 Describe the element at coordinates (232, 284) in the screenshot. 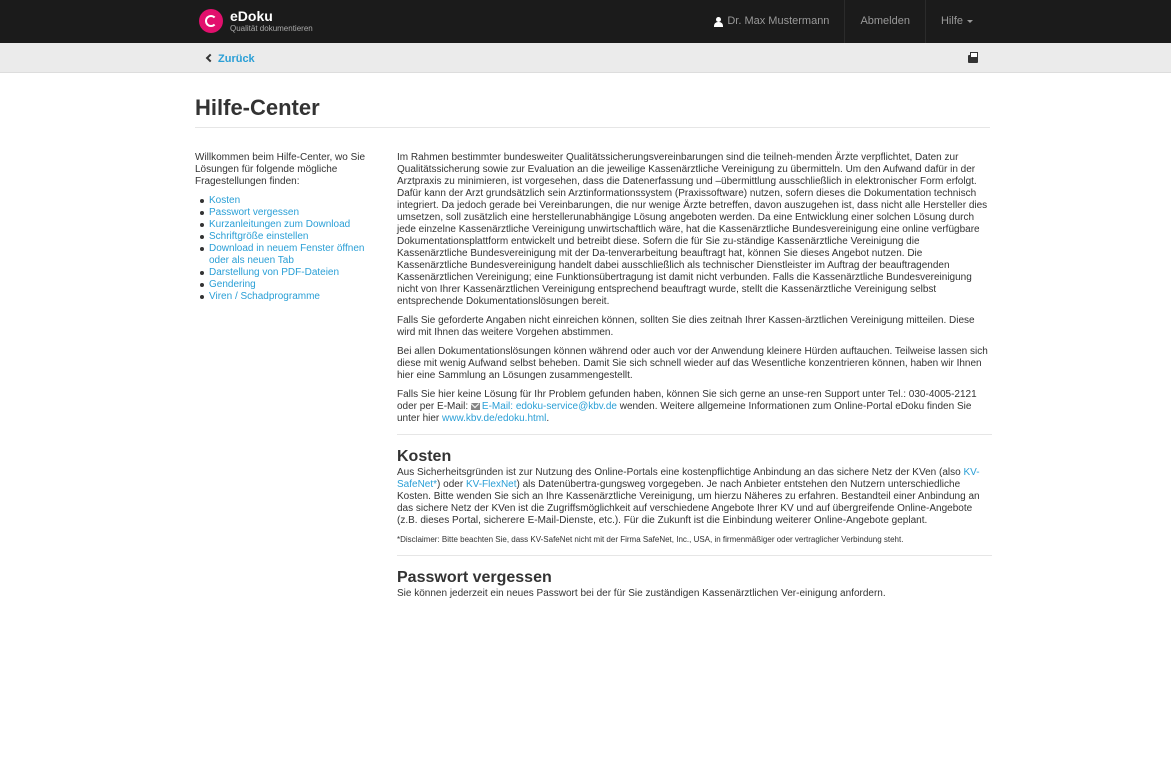

I see `topic-link: Gendering` at that location.